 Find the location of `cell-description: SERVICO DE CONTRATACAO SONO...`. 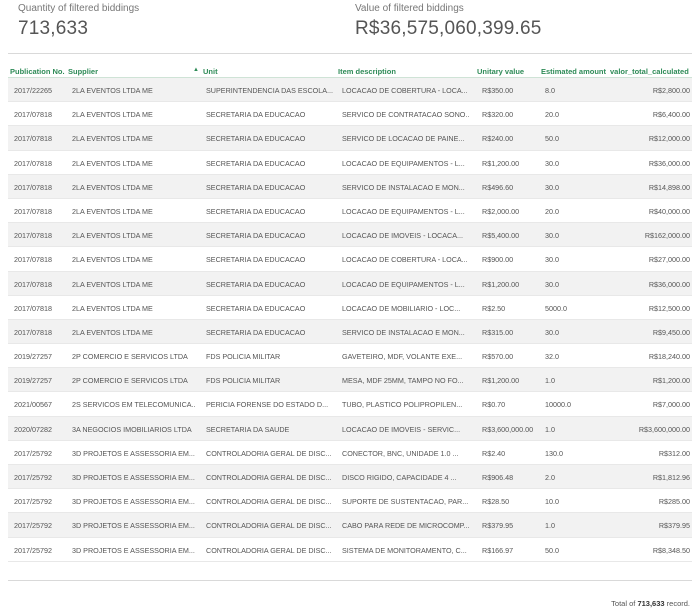

cell-description: SERVICO DE CONTRATACAO SONO... is located at coordinates (406, 115).